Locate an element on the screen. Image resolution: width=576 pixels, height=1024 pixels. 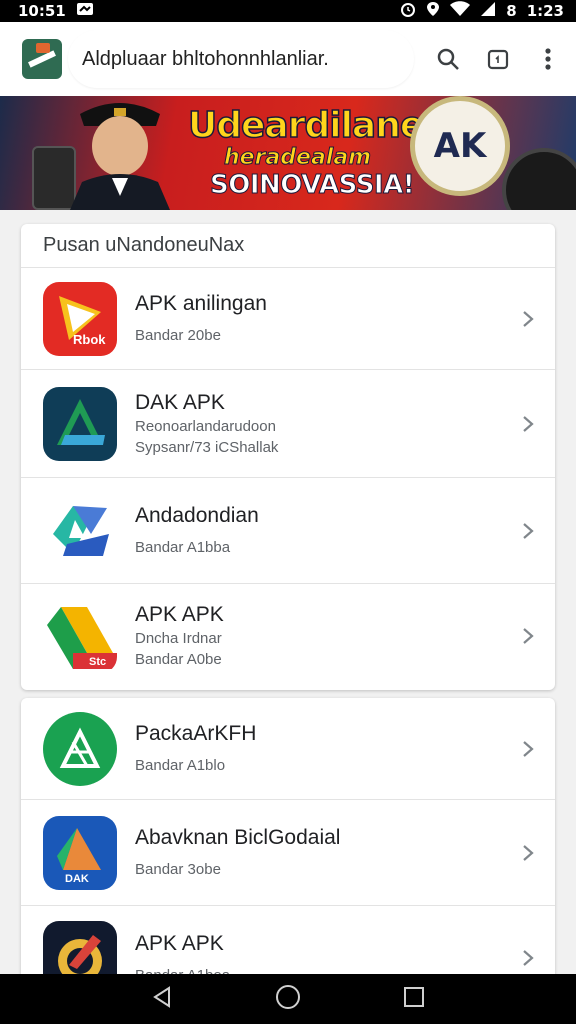
search-bar: Aldpluaar bhltohonnhlanliar. is located at coordinates (241, 59).